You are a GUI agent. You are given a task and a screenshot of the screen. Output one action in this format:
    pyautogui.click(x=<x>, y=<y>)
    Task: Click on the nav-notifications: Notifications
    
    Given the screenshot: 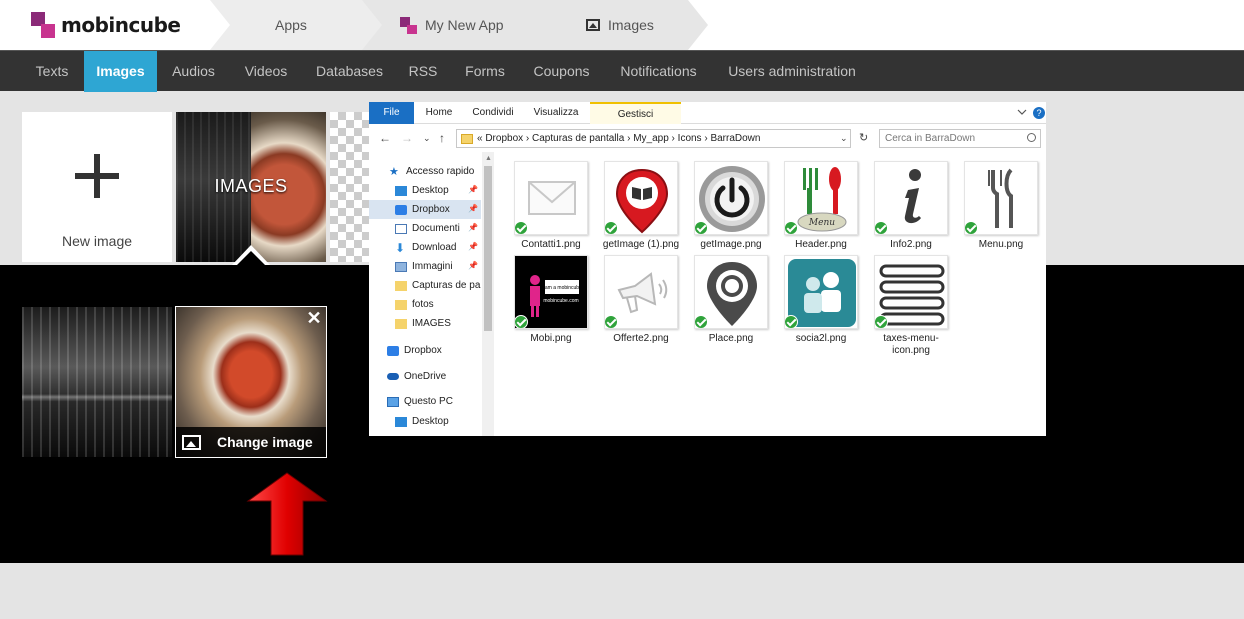 What is the action you would take?
    pyautogui.click(x=658, y=71)
    